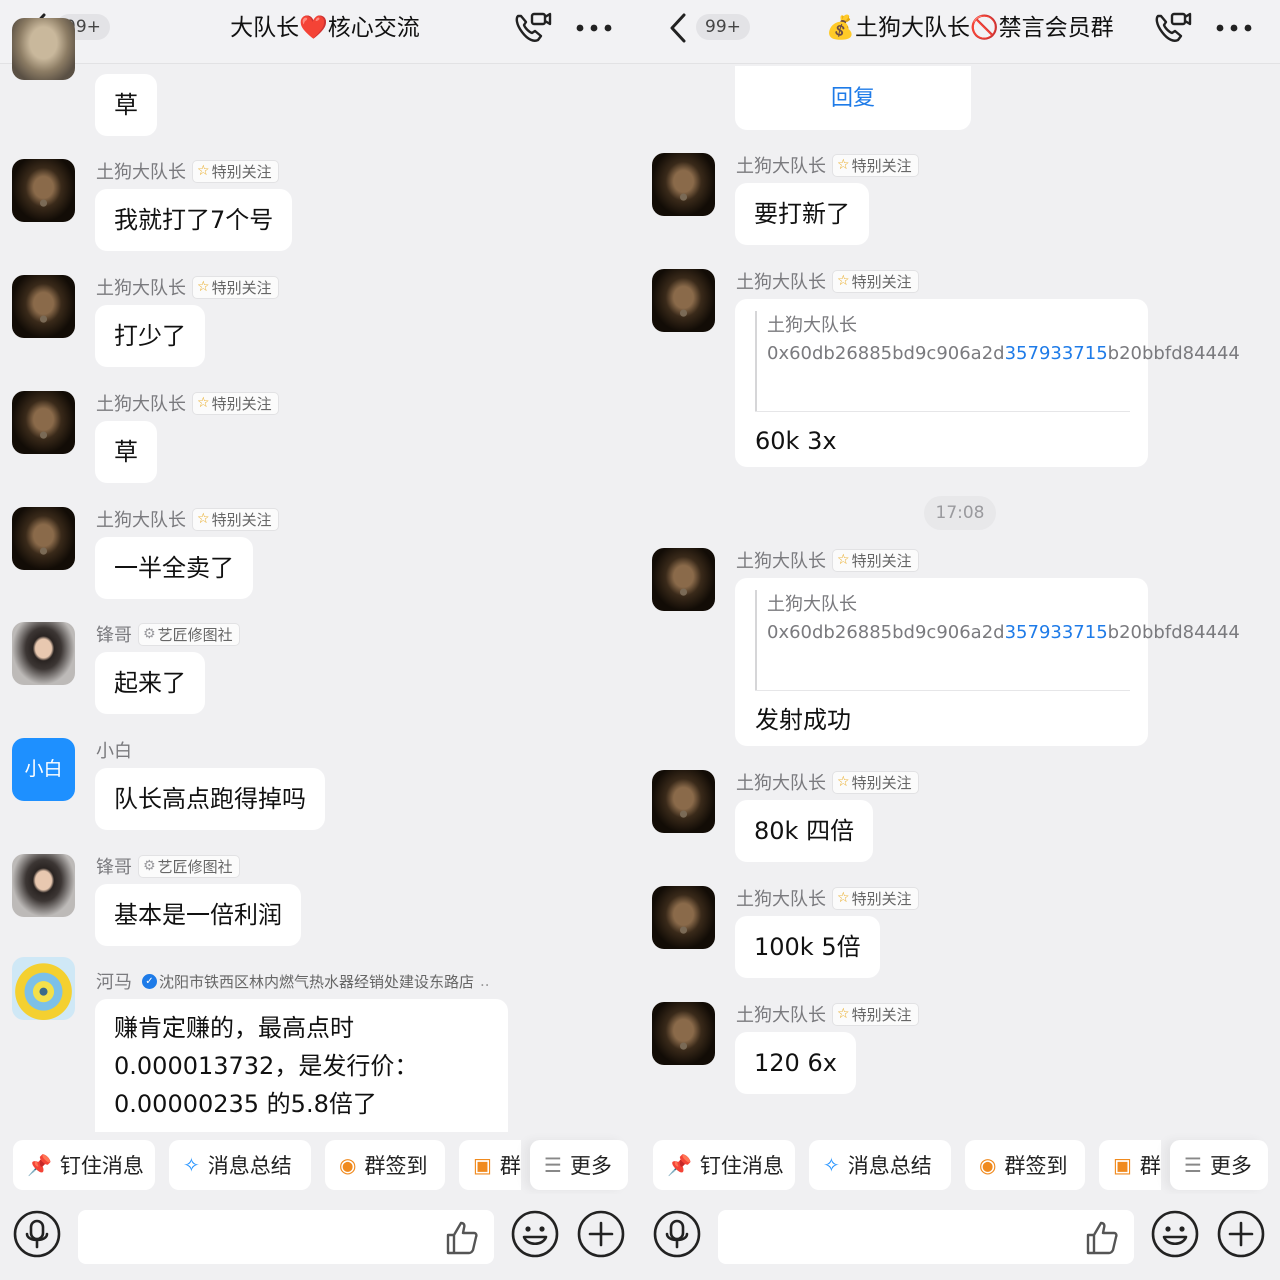  What do you see at coordinates (198, 915) in the screenshot?
I see `message-bubble: 基本是一倍利润` at bounding box center [198, 915].